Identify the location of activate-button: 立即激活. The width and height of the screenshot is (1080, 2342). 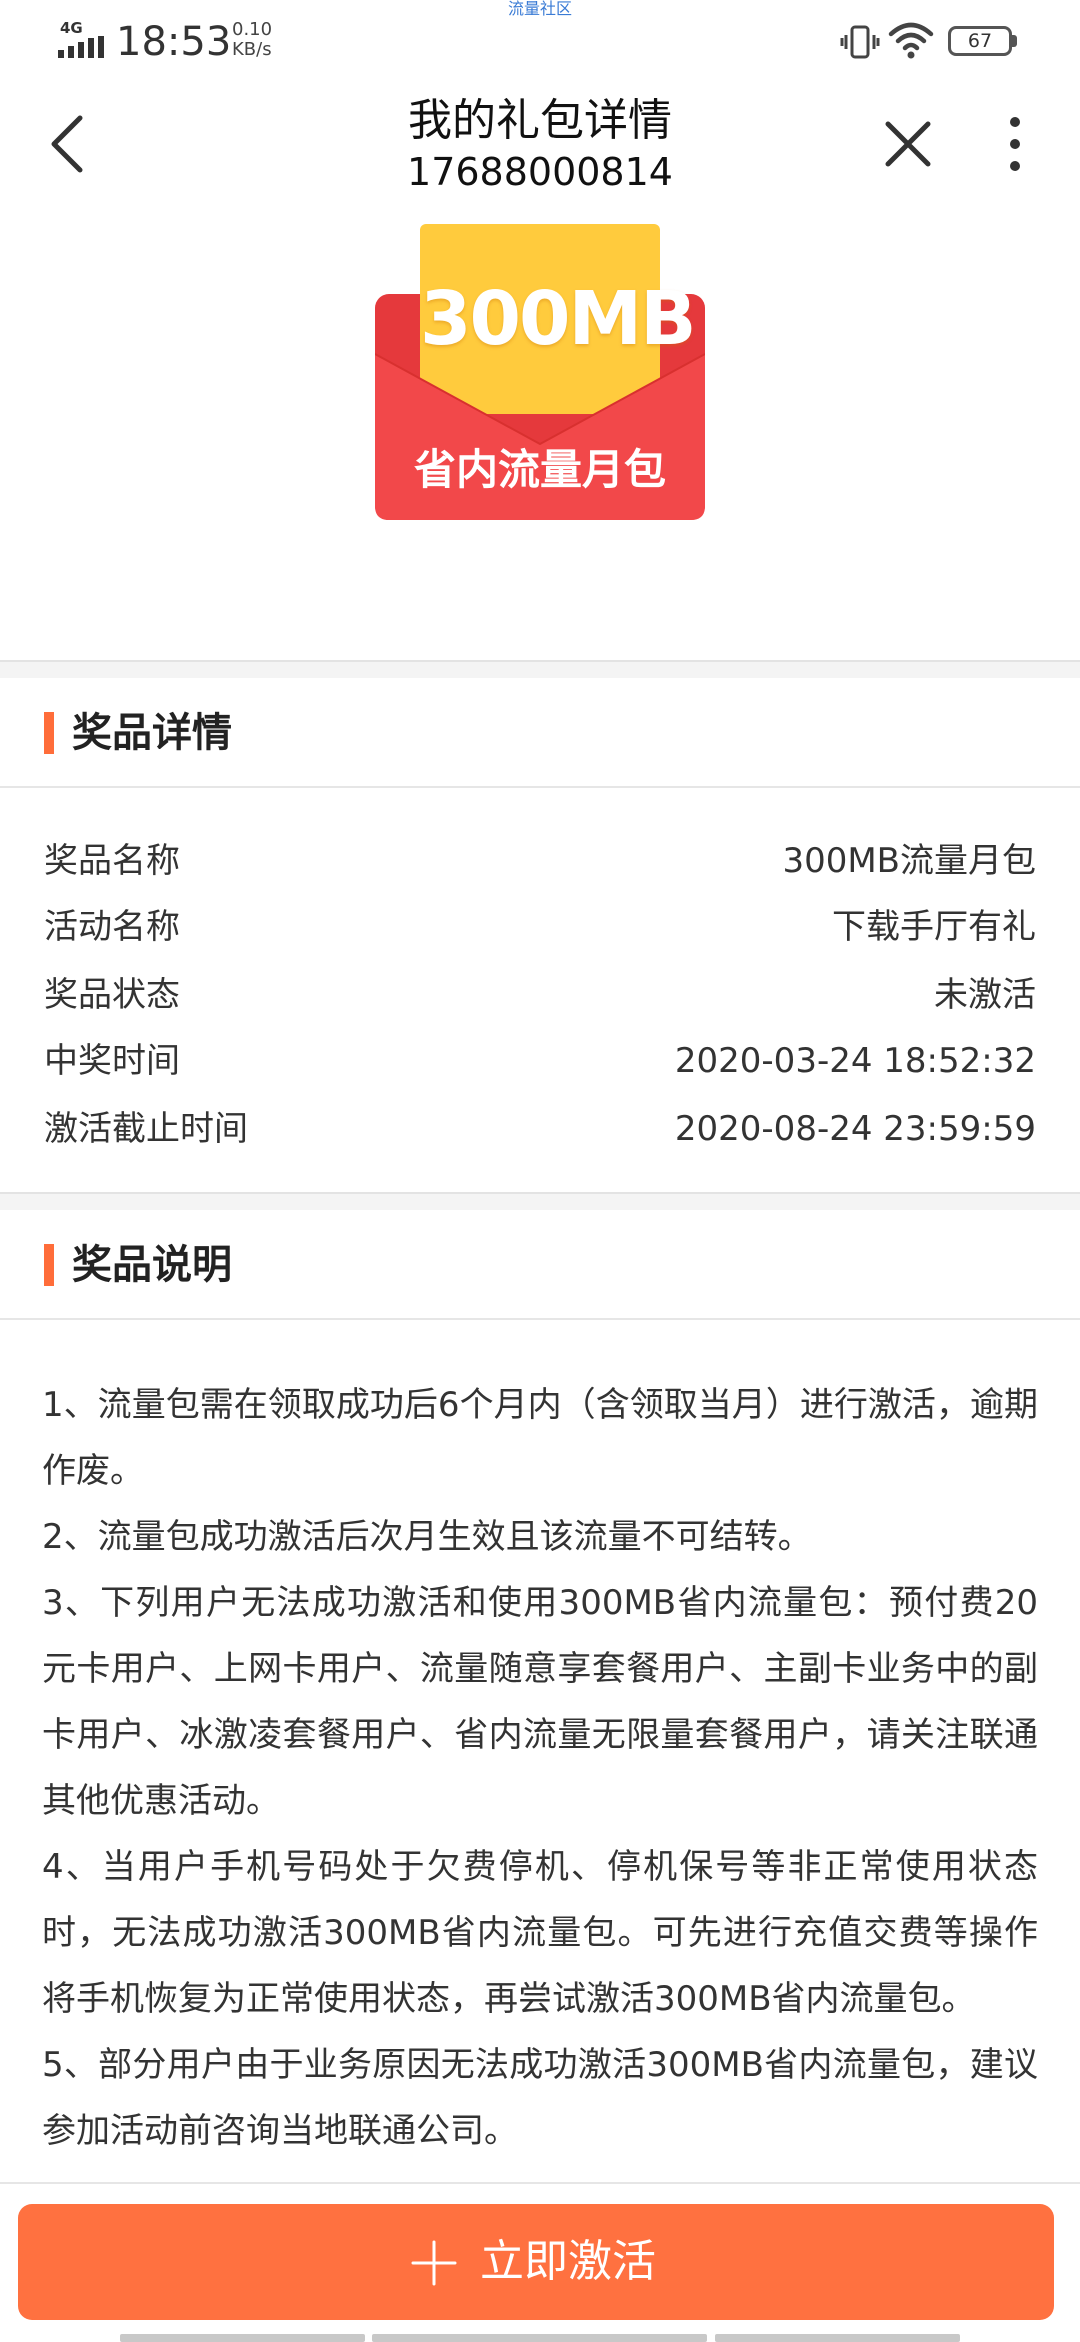
(536, 2262).